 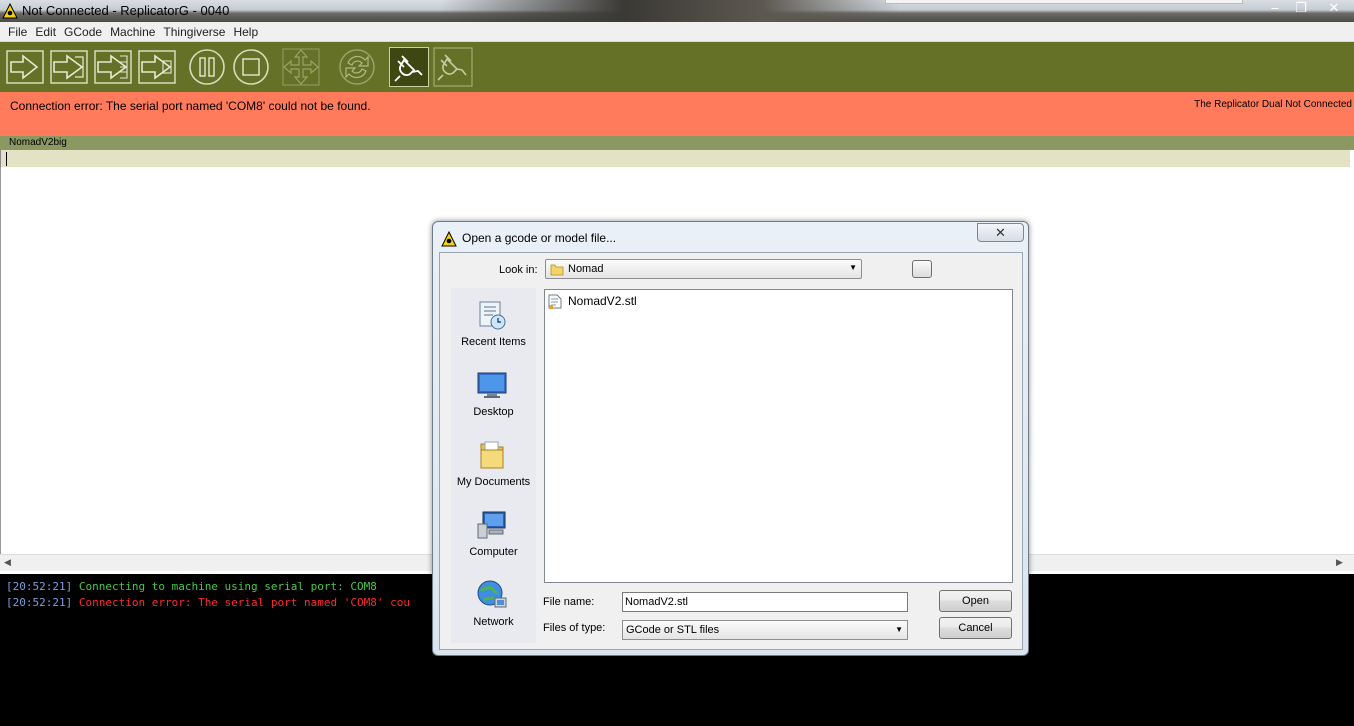 I want to click on upload-button, so click(x=69, y=67).